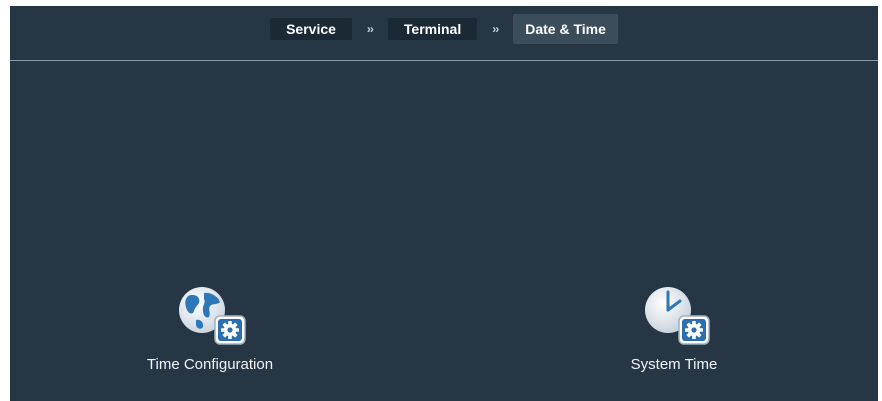 Image resolution: width=882 pixels, height=401 pixels. Describe the element at coordinates (311, 29) in the screenshot. I see `breadcrumb-service: Service` at that location.